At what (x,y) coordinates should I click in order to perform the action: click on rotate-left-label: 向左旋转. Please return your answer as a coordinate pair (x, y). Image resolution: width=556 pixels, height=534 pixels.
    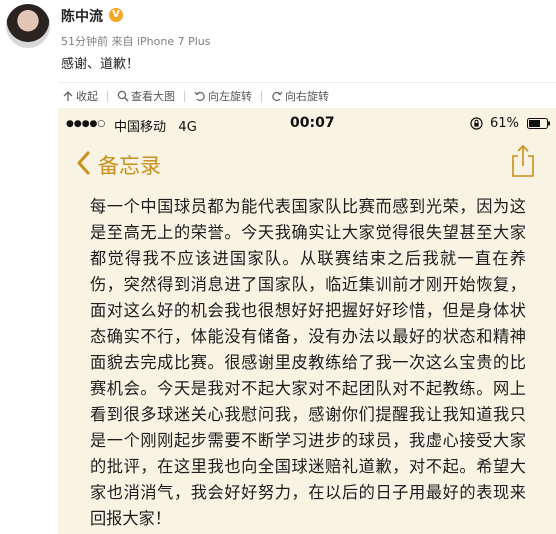
    Looking at the image, I should click on (230, 96).